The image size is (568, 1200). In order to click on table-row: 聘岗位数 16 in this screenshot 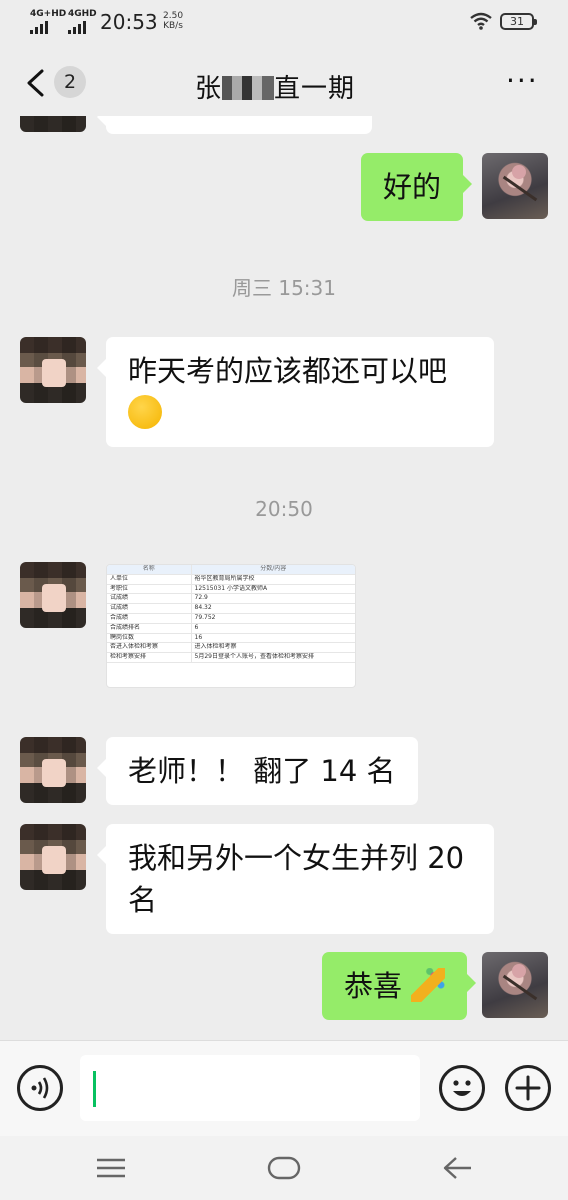, I will do `click(231, 638)`.